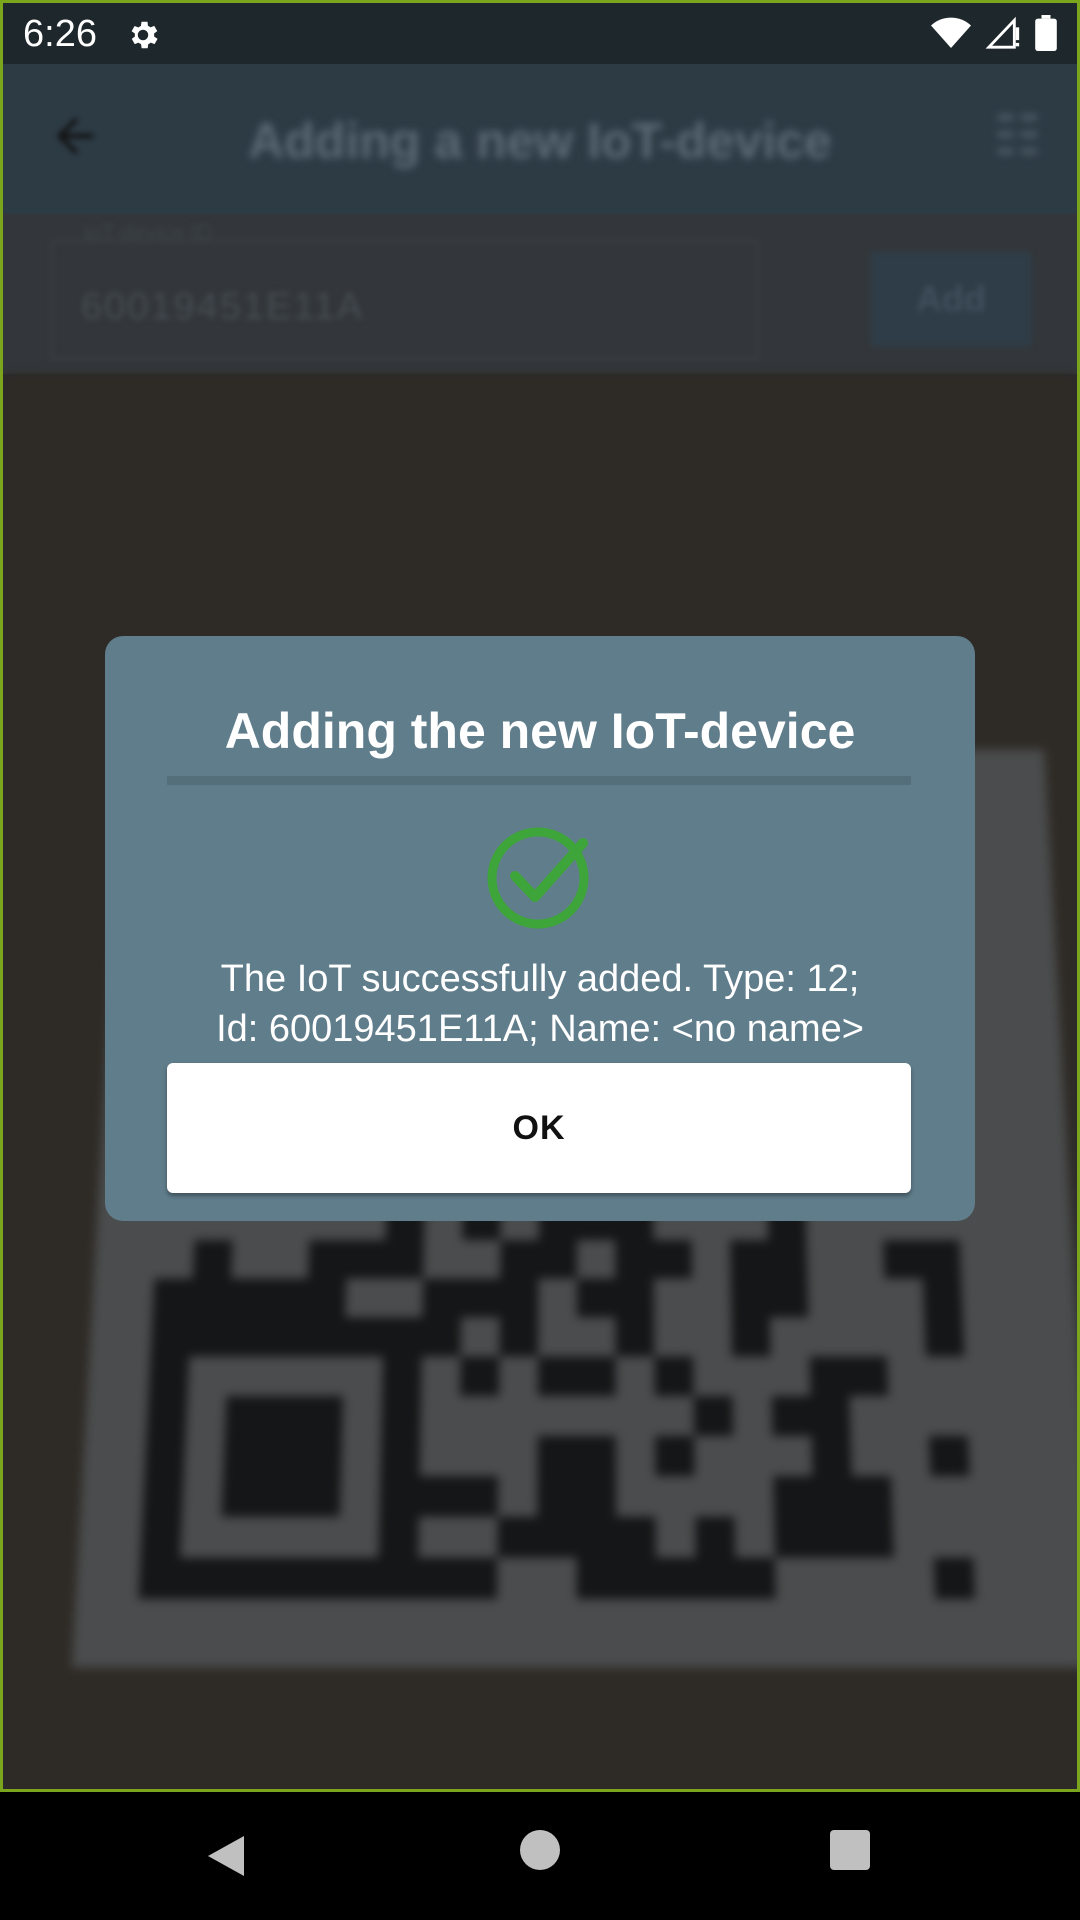  What do you see at coordinates (405, 290) in the screenshot?
I see `device-id-field: IoT-device ID 60019451E11A` at bounding box center [405, 290].